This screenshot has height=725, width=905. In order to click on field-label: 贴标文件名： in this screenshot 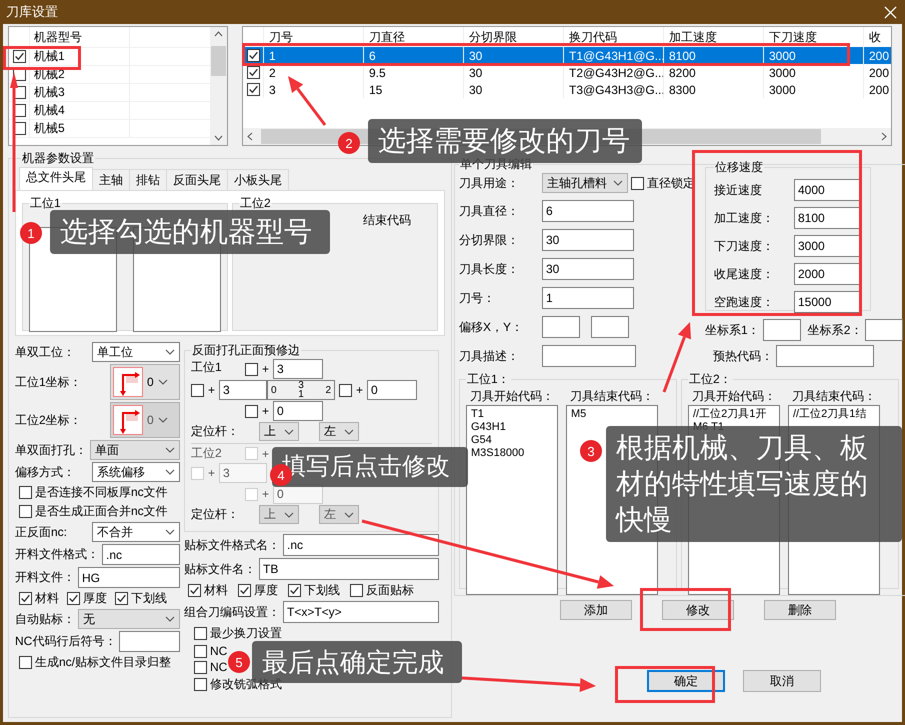, I will do `click(220, 569)`.